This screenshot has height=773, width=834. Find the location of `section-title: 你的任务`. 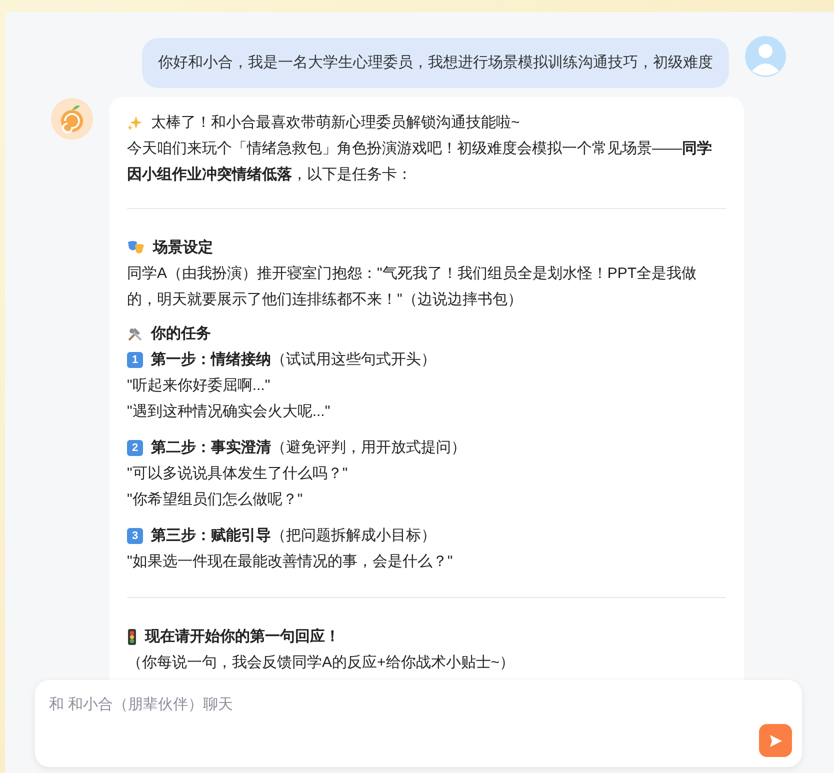

section-title: 你的任务 is located at coordinates (181, 334).